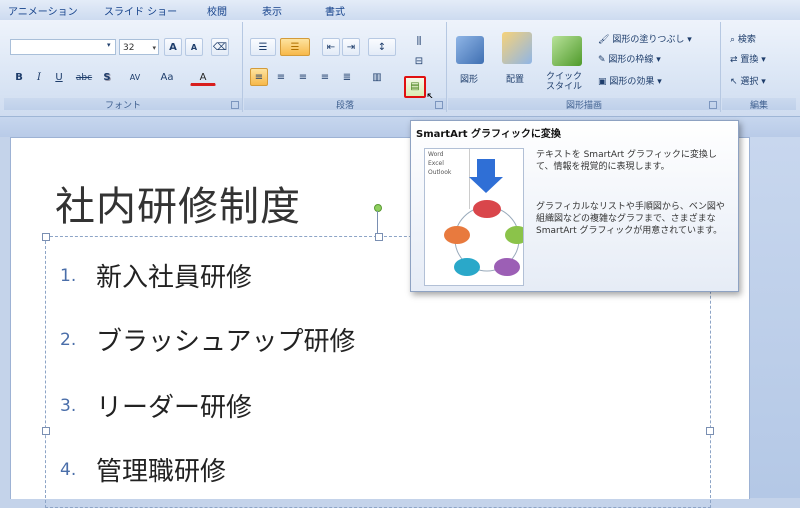  What do you see at coordinates (648, 40) in the screenshot?
I see `shape-fill-label: 図形の塗りつぶし` at bounding box center [648, 40].